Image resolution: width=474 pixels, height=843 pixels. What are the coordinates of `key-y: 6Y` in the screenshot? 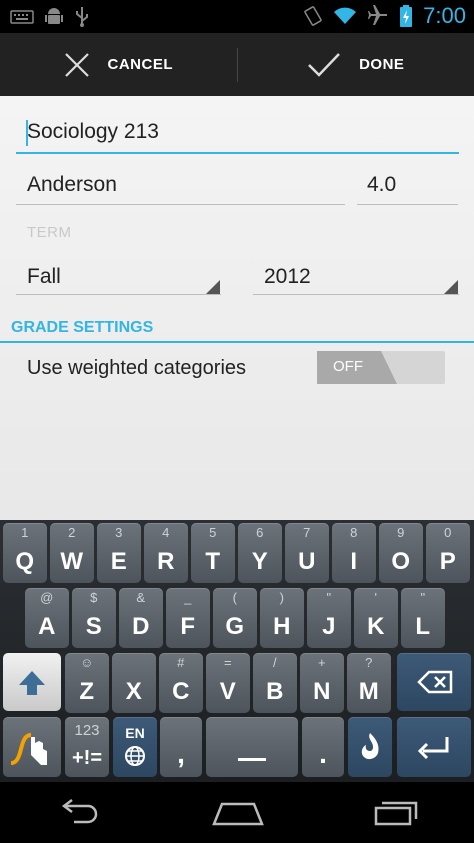 It's located at (260, 553).